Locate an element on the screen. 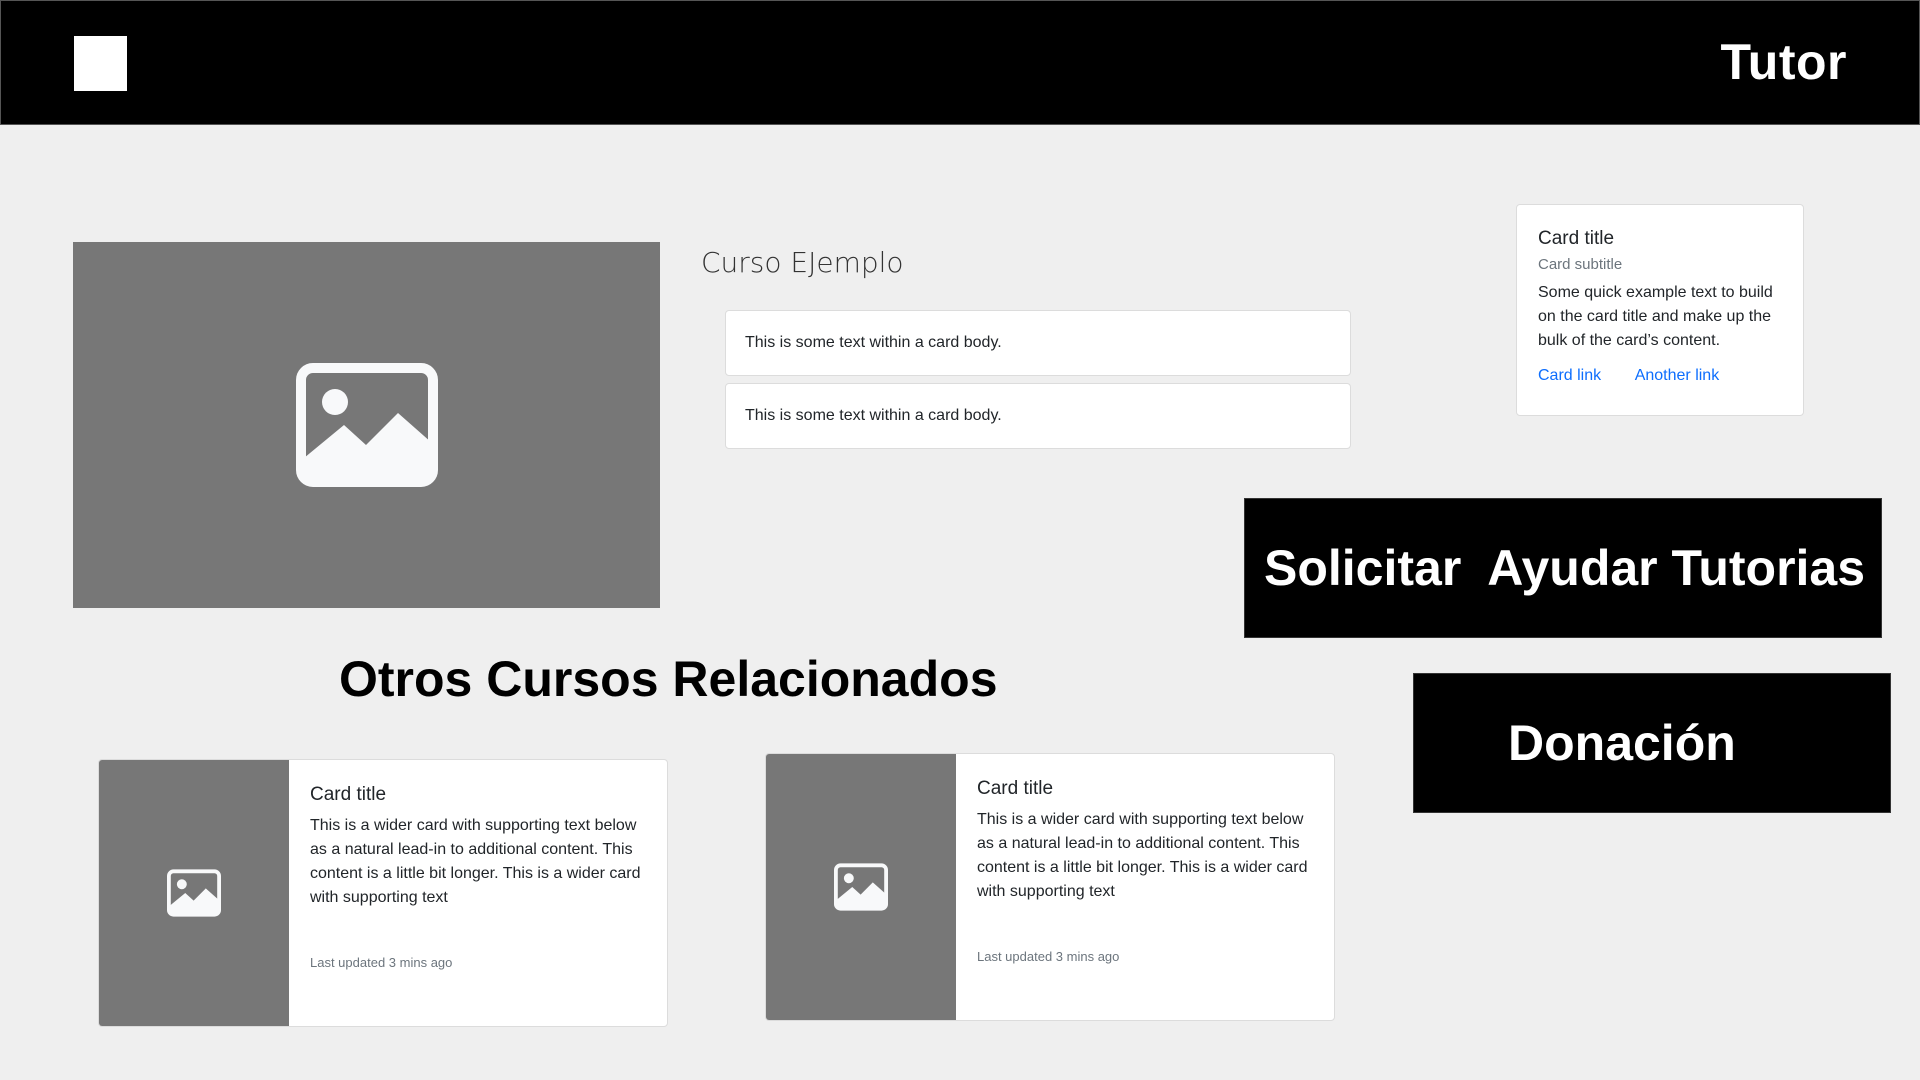  related-courses-title: Otros Cursos Relacionados is located at coordinates (668, 679).